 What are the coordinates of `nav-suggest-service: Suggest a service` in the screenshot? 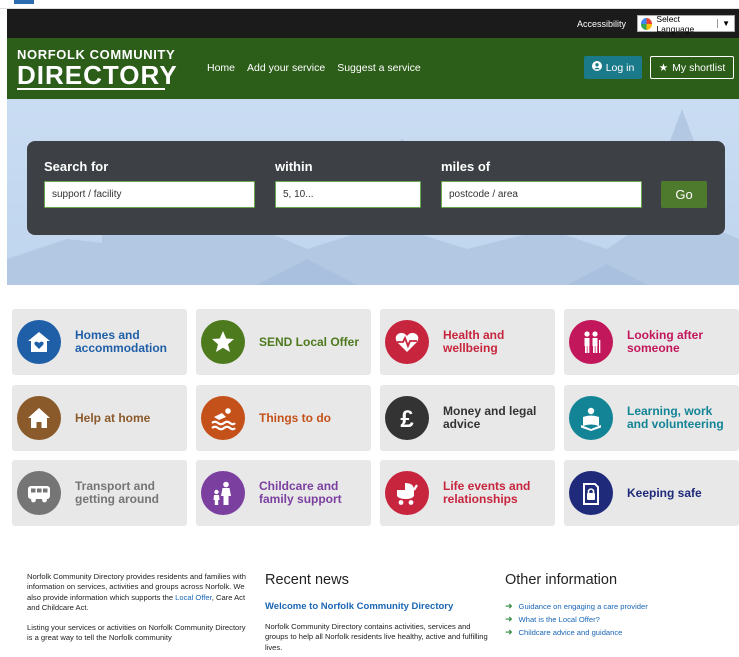 It's located at (378, 68).